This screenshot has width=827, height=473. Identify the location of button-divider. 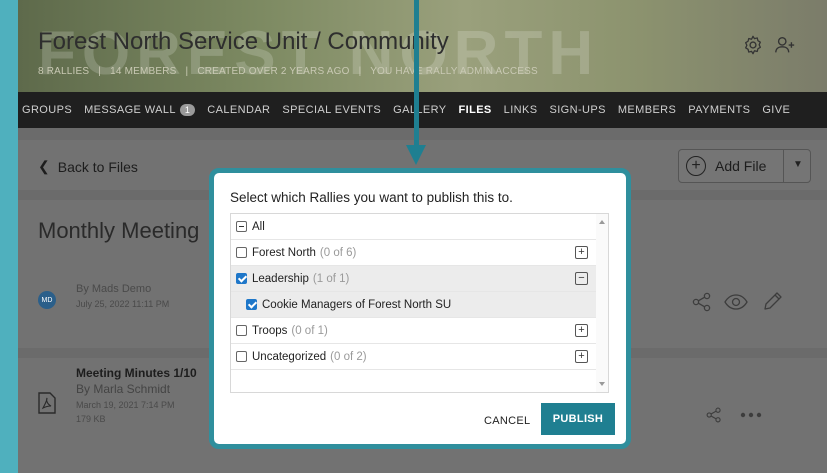
(783, 166).